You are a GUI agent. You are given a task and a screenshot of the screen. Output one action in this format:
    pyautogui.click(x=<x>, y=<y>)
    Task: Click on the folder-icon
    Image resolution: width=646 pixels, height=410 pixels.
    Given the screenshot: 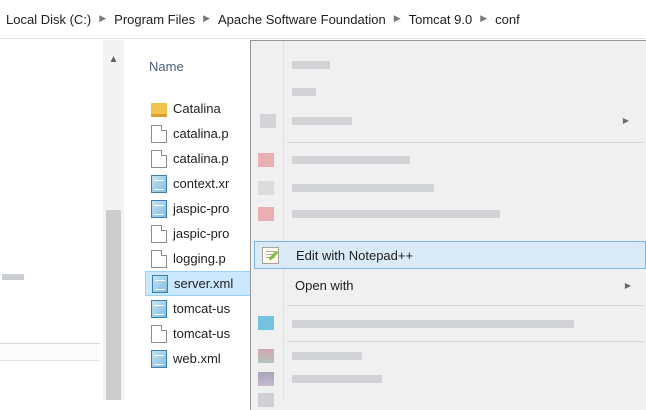 What is the action you would take?
    pyautogui.click(x=159, y=109)
    